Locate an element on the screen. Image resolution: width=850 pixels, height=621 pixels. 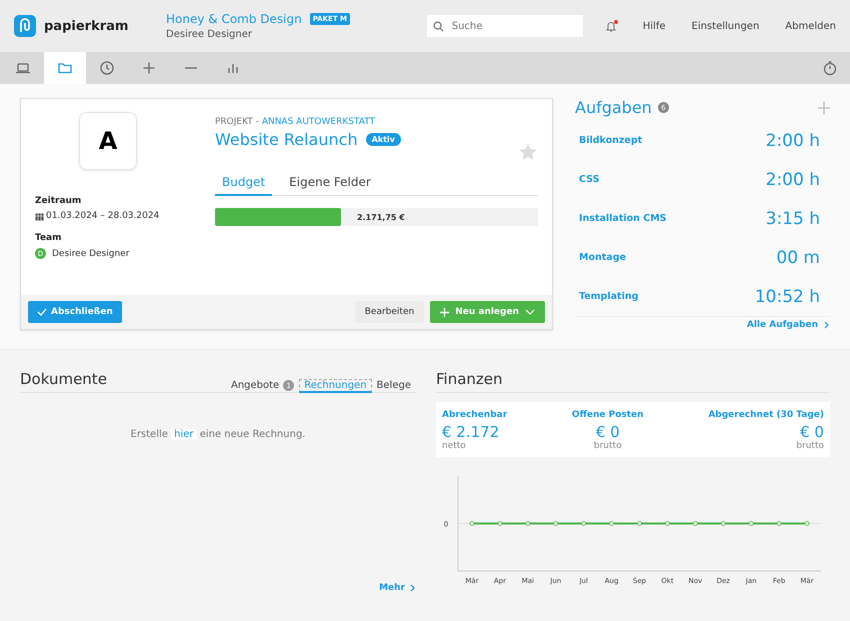
task-time: 00 m is located at coordinates (798, 258).